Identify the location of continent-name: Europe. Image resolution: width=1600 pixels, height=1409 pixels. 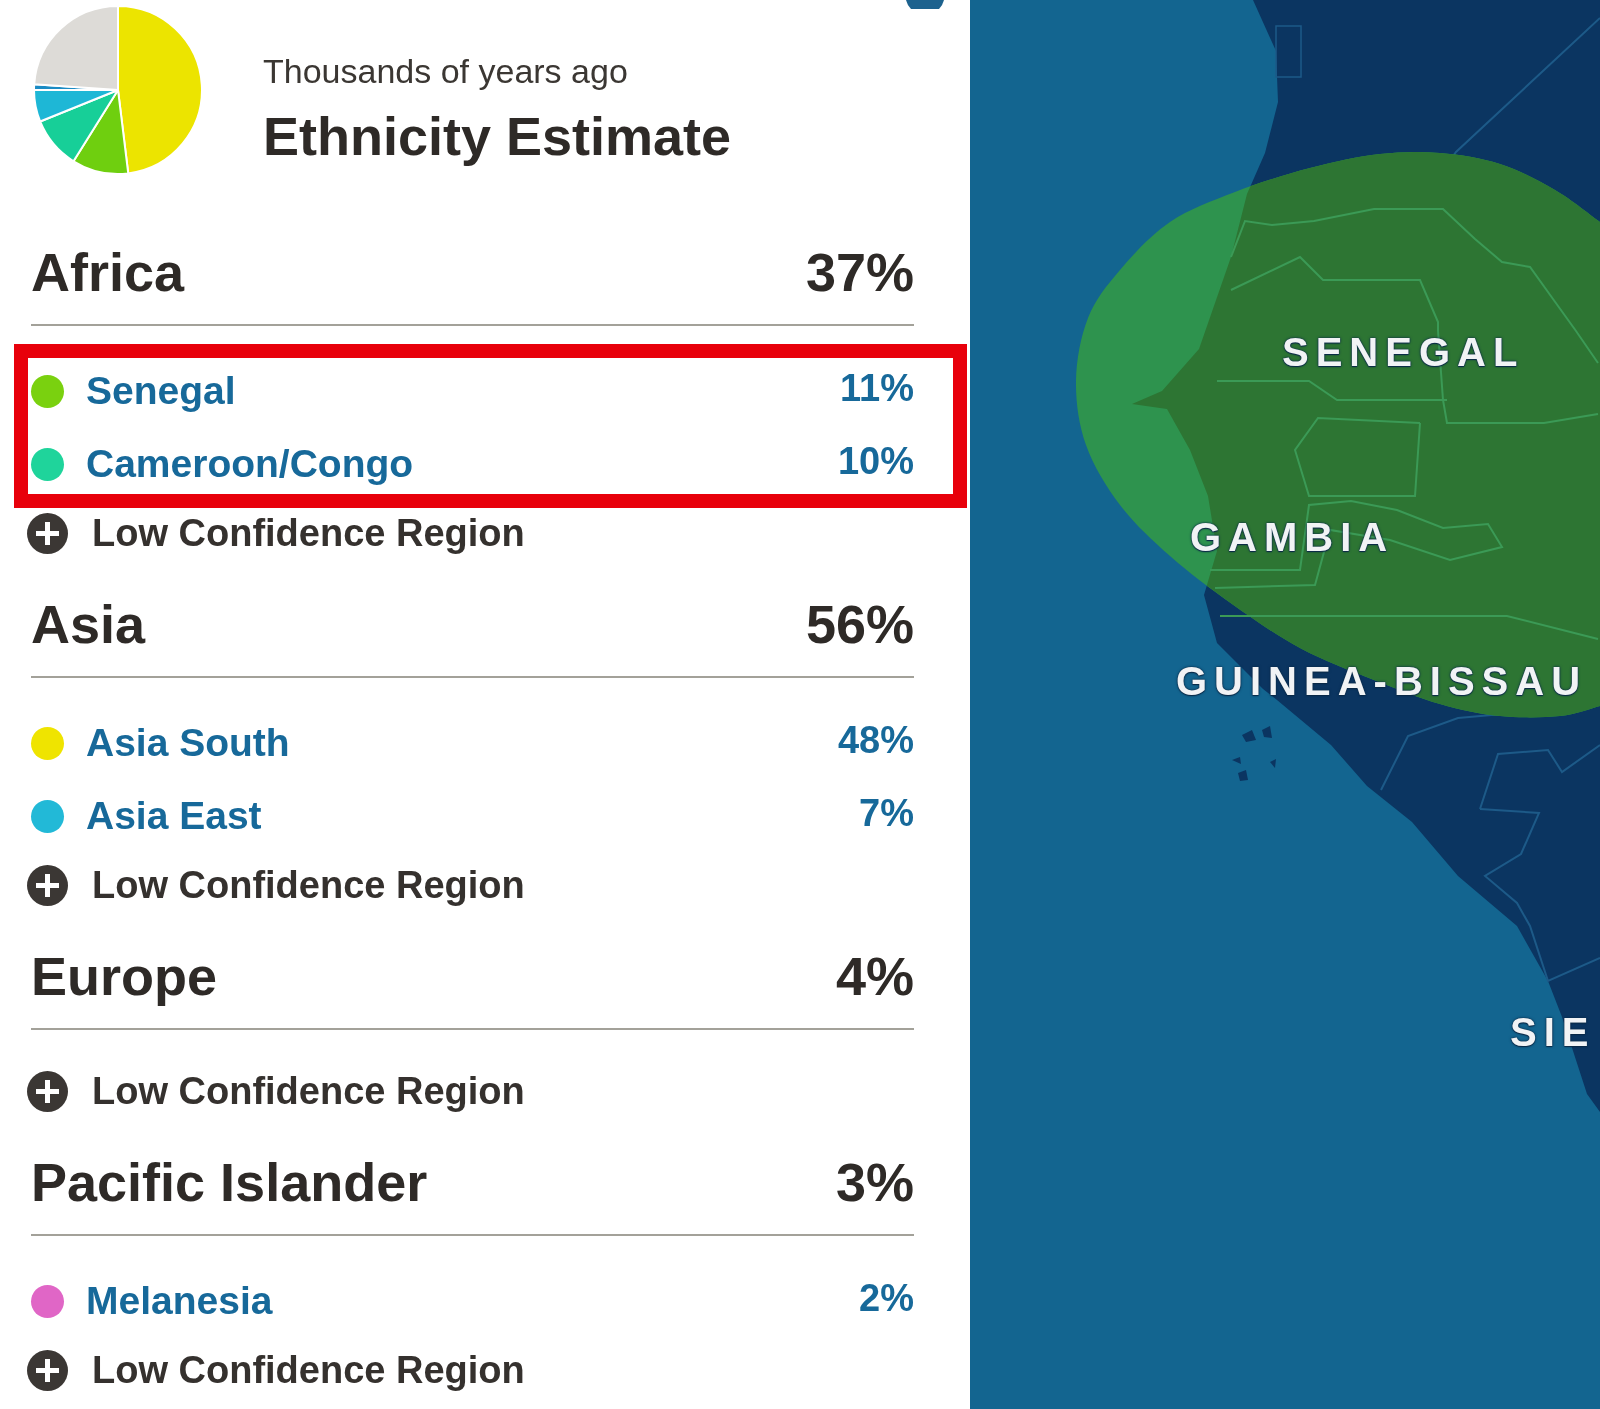
(124, 976).